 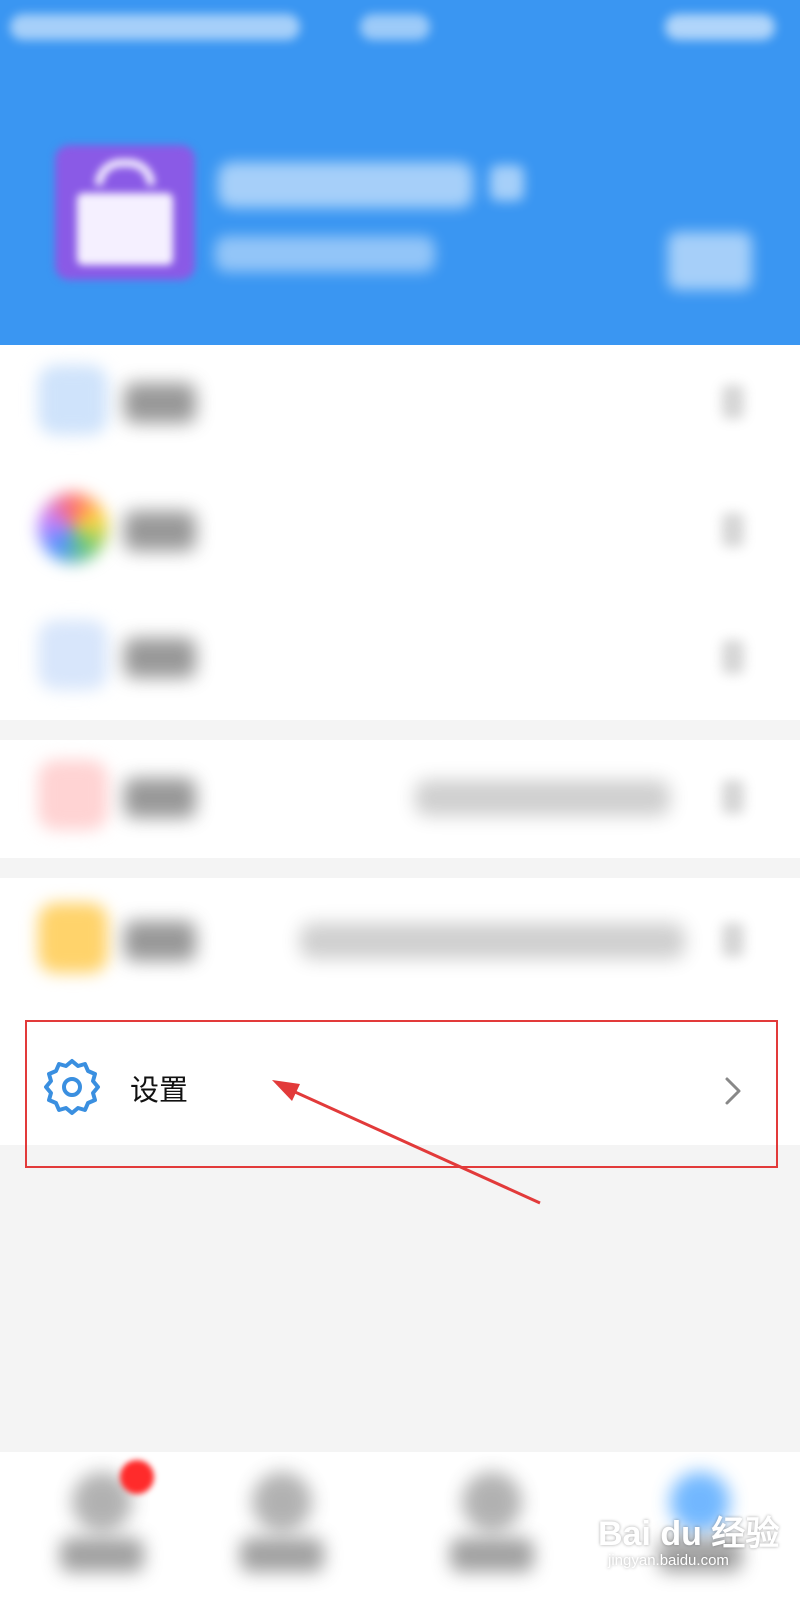 I want to click on colorful-wheel-icon, so click(x=73, y=528).